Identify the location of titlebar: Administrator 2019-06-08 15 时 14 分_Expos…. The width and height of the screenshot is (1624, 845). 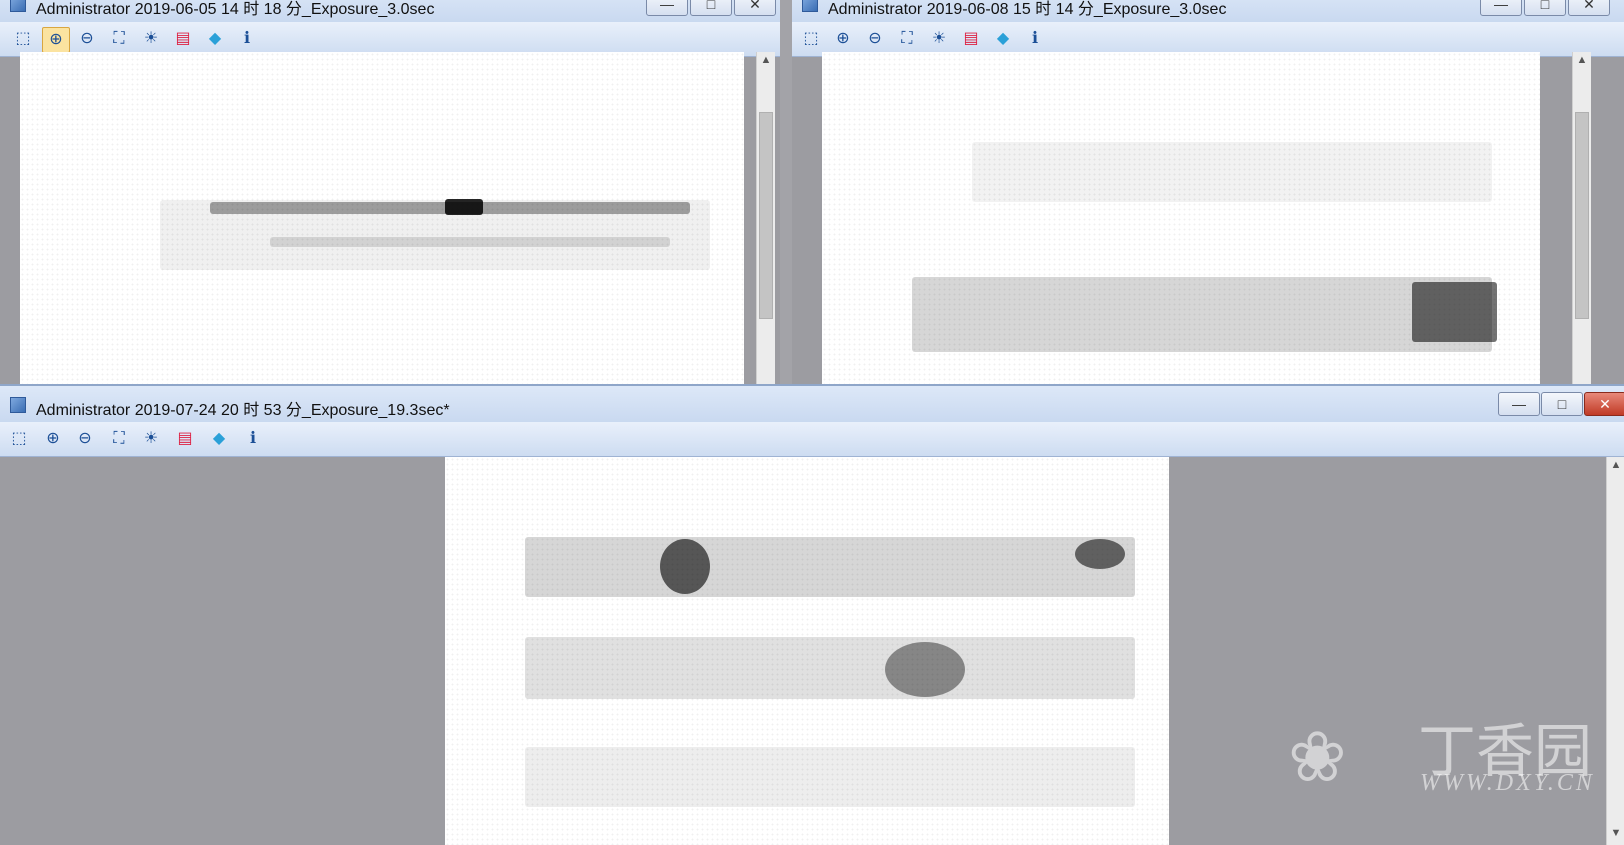
(1208, 11).